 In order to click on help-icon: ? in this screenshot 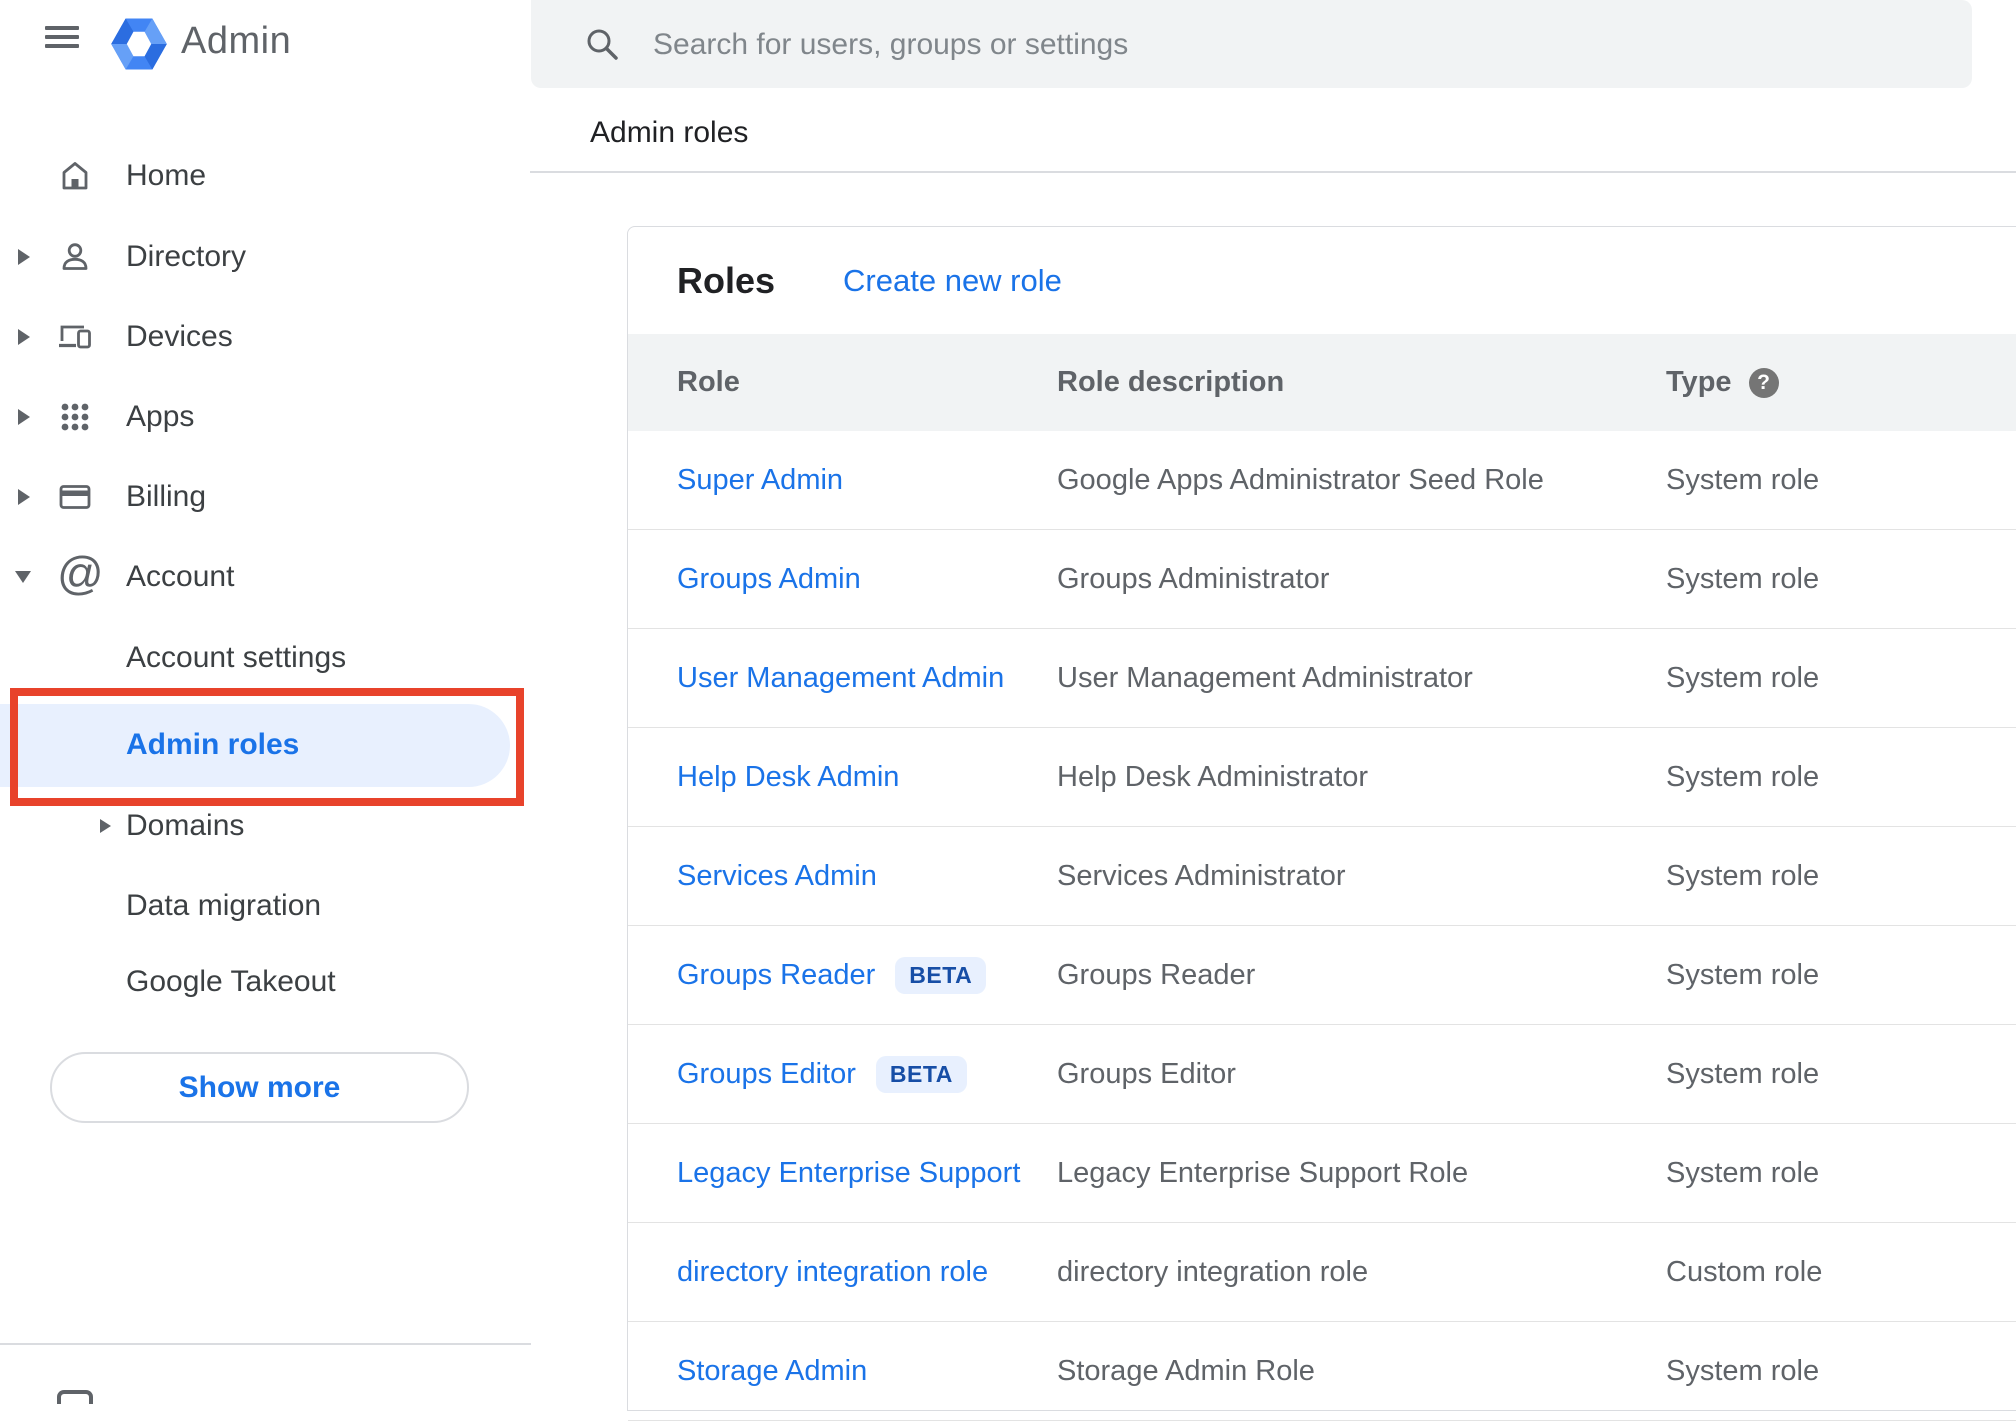, I will do `click(1763, 382)`.